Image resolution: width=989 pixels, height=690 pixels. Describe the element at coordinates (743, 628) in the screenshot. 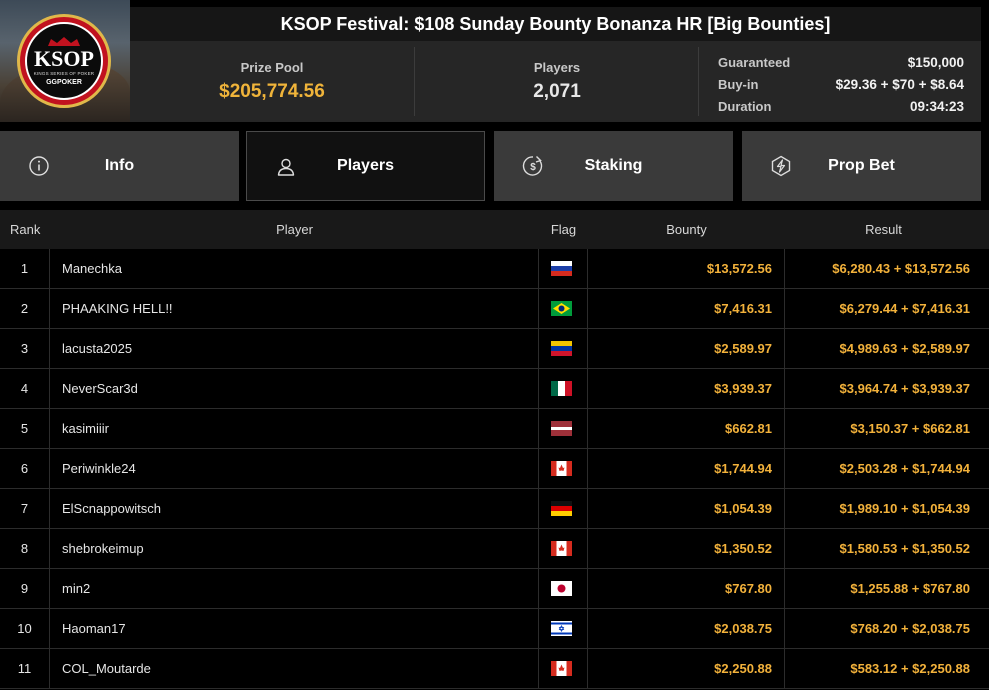

I see `bounty-cell: $2,038.75` at that location.